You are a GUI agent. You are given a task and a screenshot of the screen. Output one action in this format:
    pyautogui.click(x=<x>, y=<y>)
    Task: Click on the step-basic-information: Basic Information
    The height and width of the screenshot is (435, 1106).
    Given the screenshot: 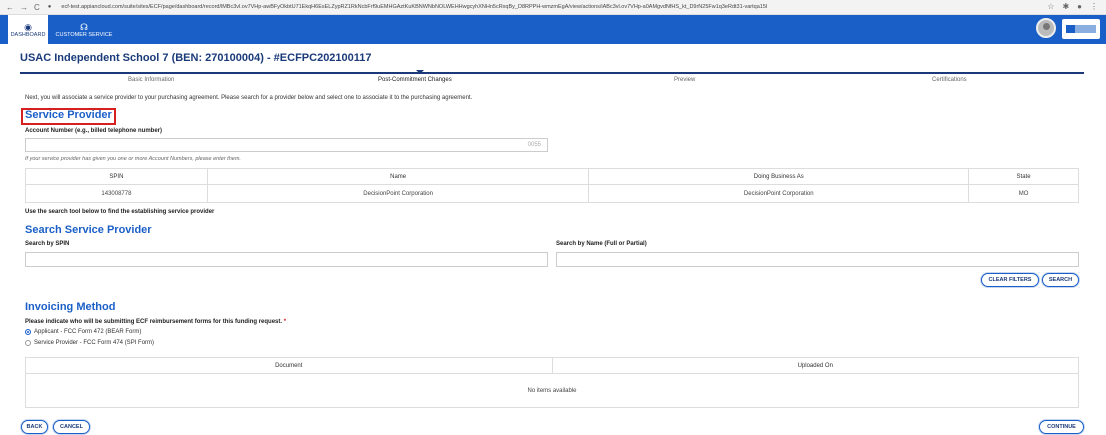 What is the action you would take?
    pyautogui.click(x=151, y=80)
    